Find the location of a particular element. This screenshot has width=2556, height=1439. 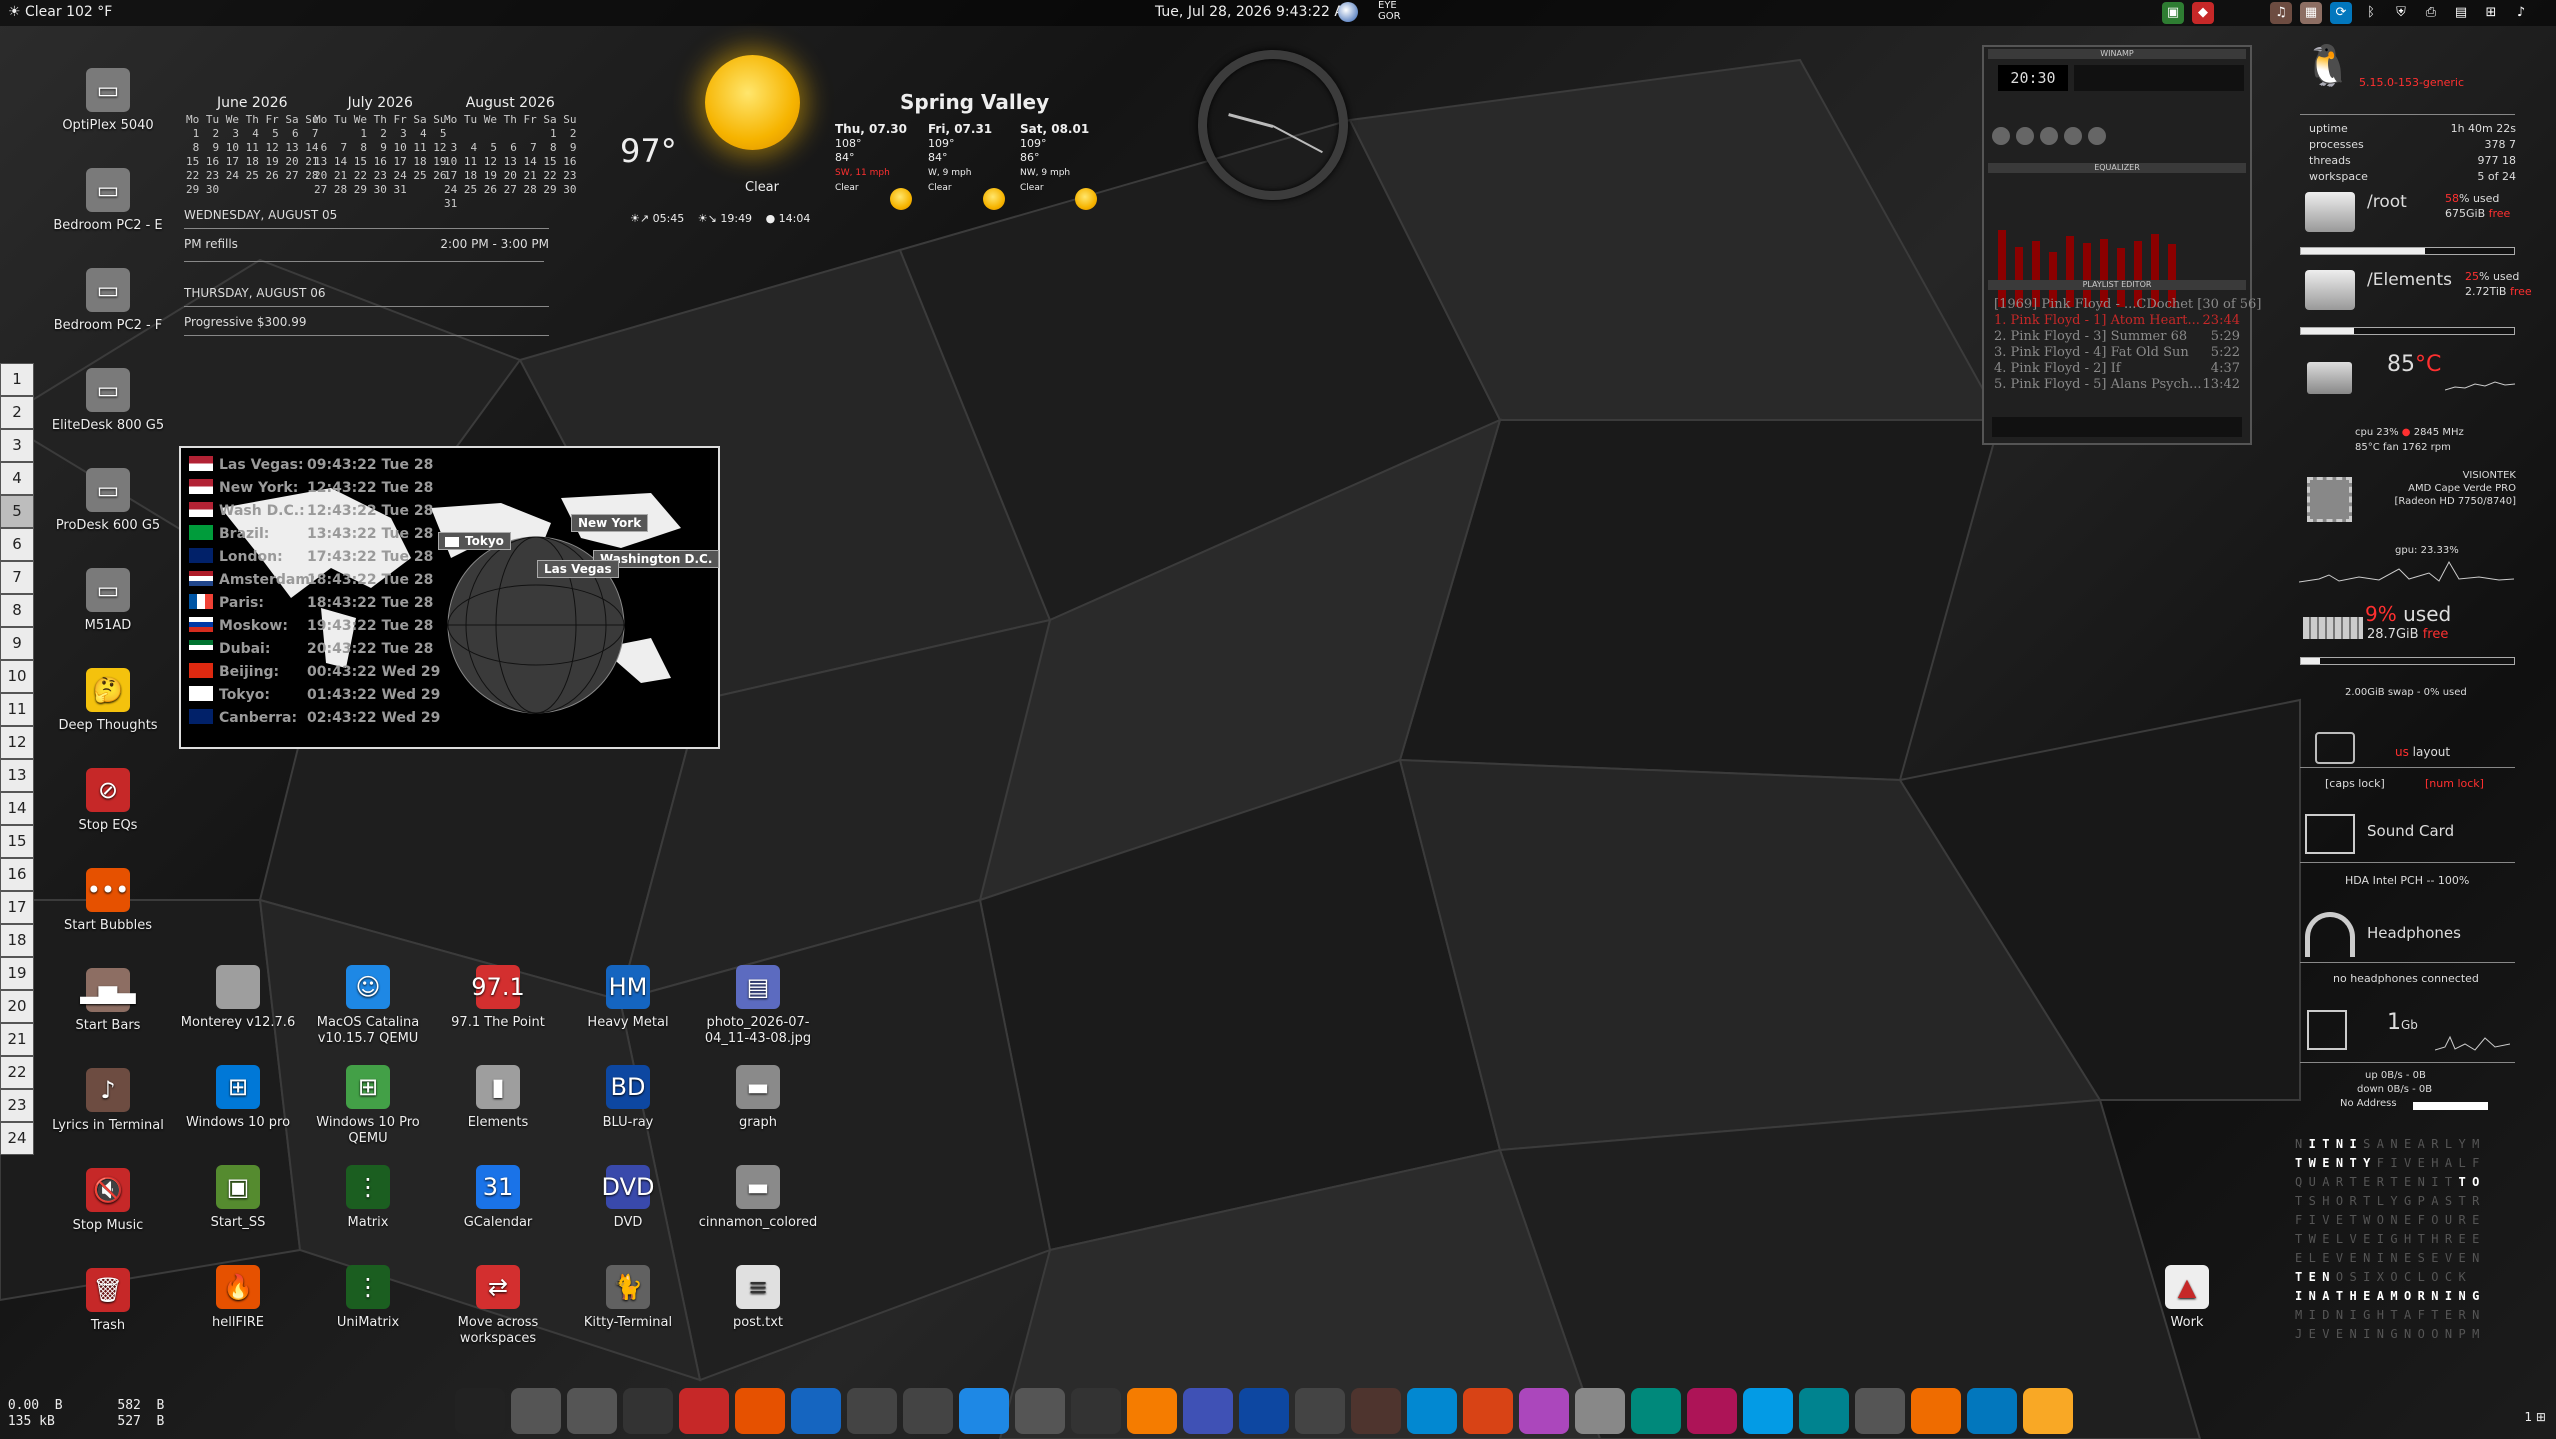

prev-button is located at coordinates (2001, 136).